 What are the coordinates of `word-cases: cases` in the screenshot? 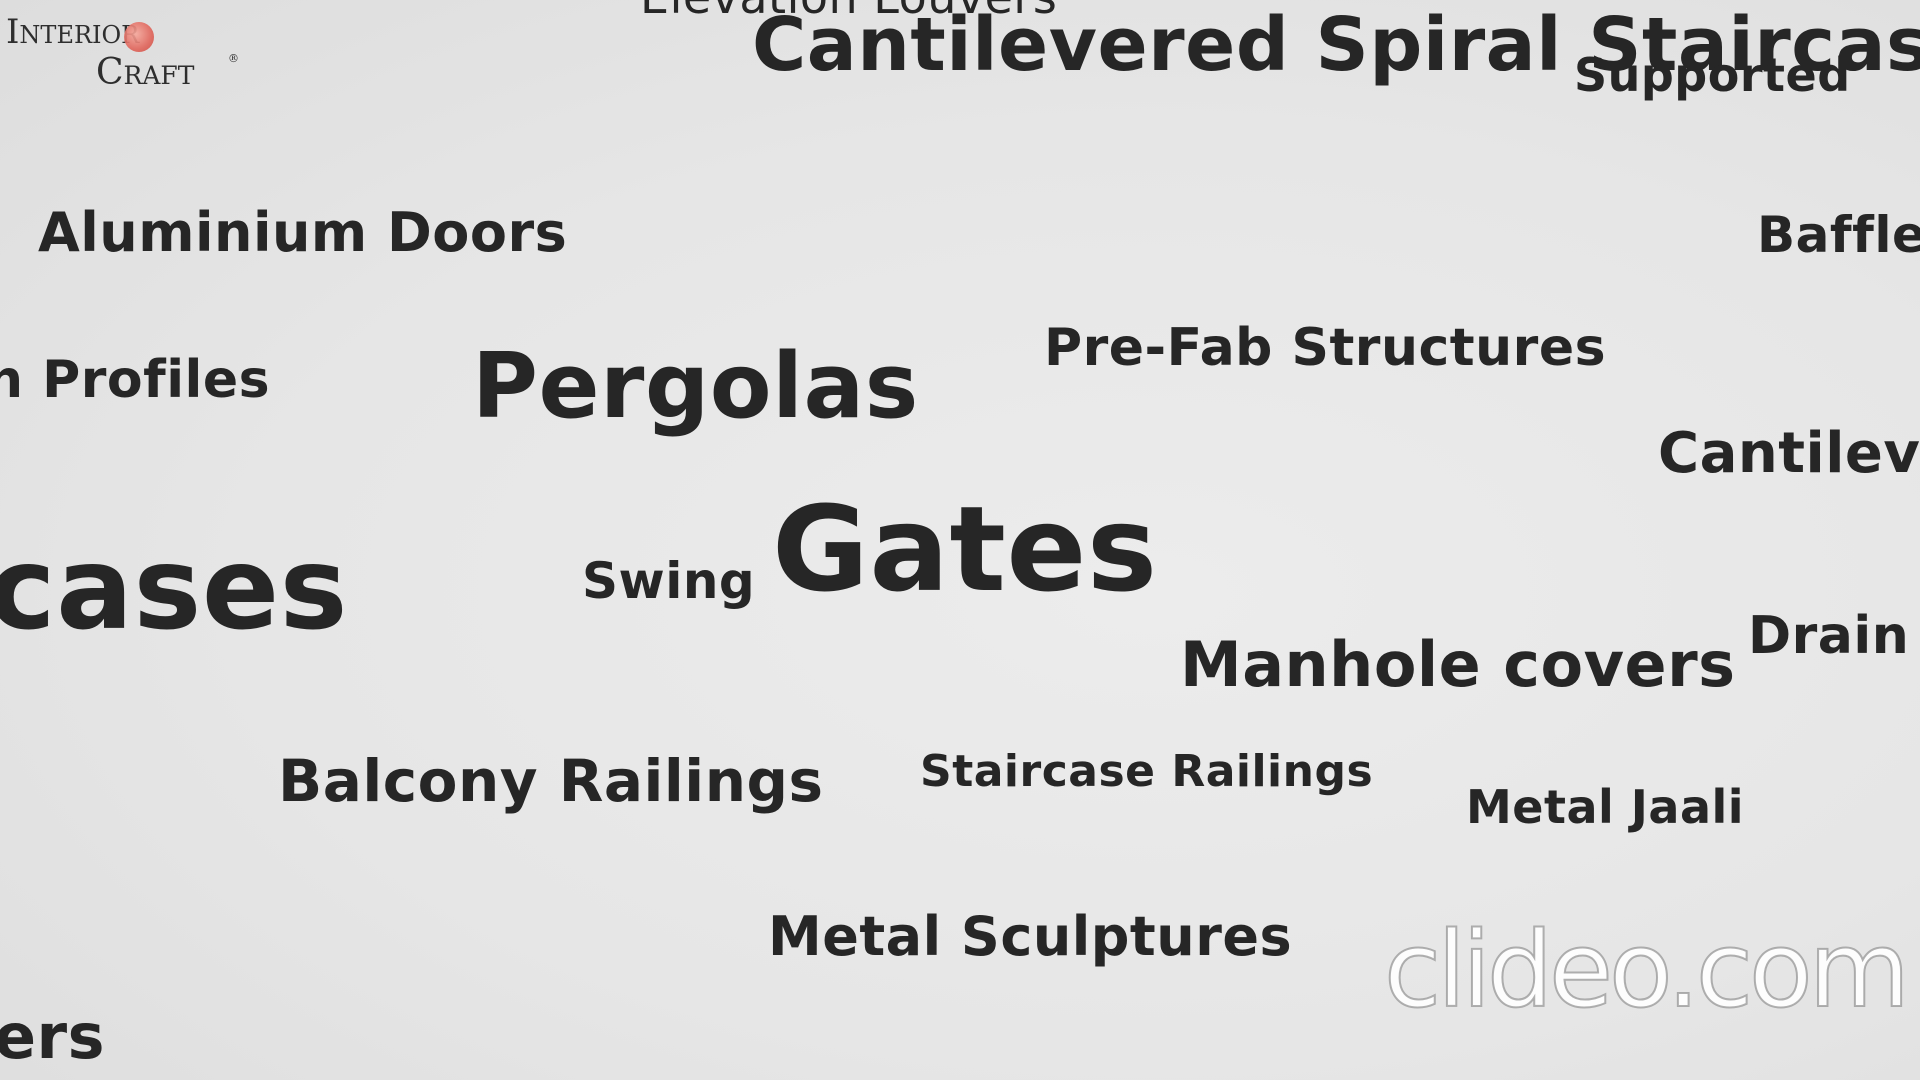 It's located at (174, 588).